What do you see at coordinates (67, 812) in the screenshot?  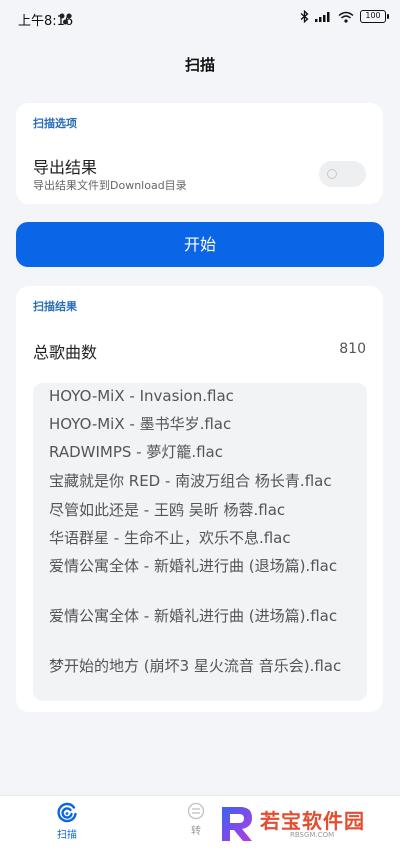 I see `scan-icon` at bounding box center [67, 812].